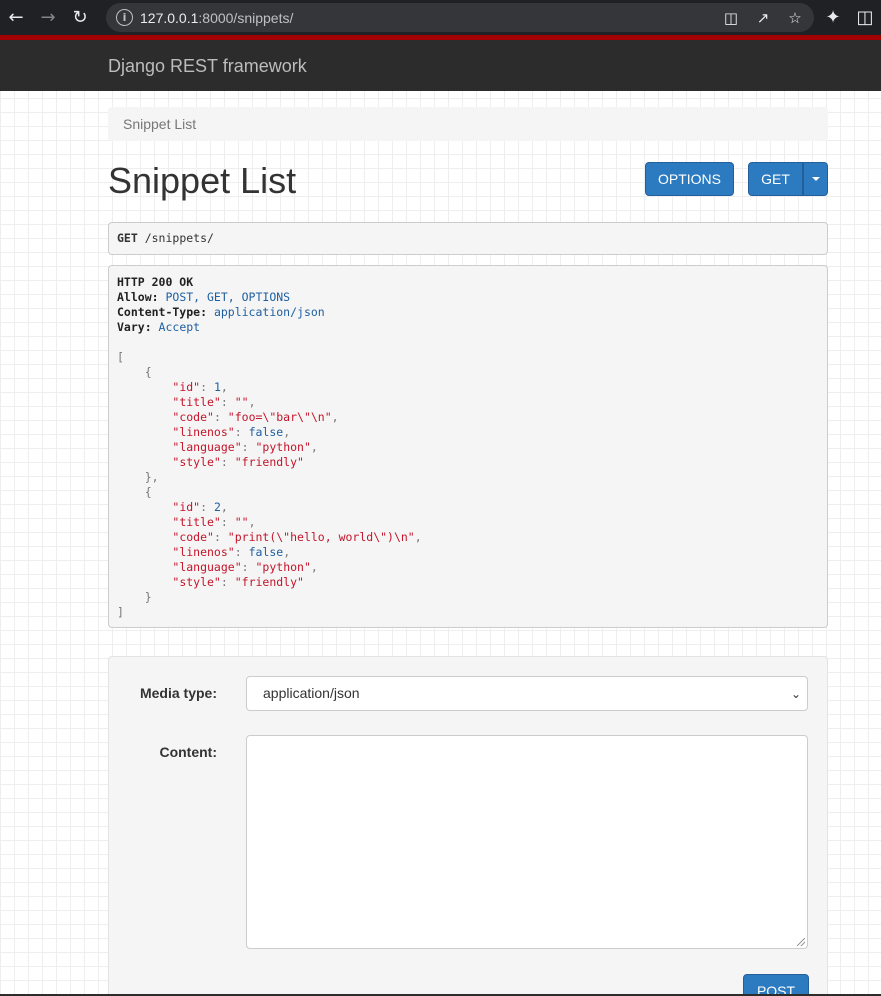 This screenshot has height=996, width=881. Describe the element at coordinates (134, 327) in the screenshot. I see `header-name: Vary:` at that location.